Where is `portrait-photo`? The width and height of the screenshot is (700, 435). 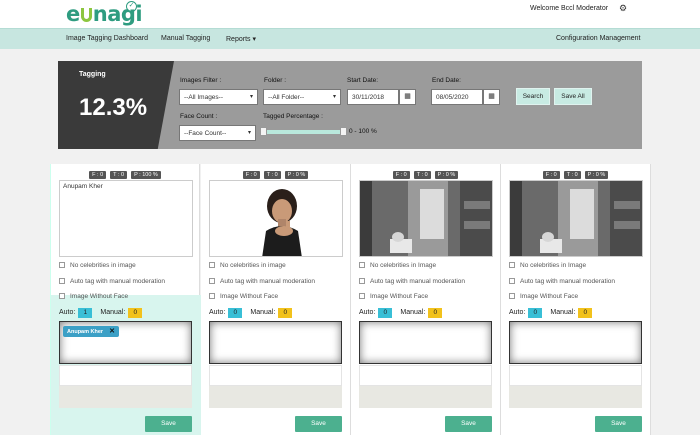
portrait-photo is located at coordinates (276, 218).